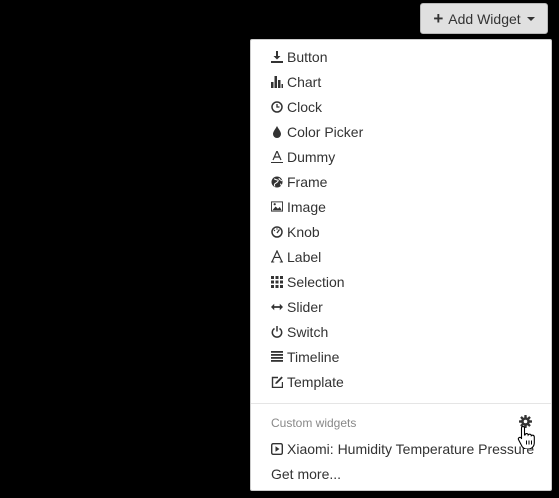 The image size is (559, 498). What do you see at coordinates (277, 132) in the screenshot?
I see `droplet-icon` at bounding box center [277, 132].